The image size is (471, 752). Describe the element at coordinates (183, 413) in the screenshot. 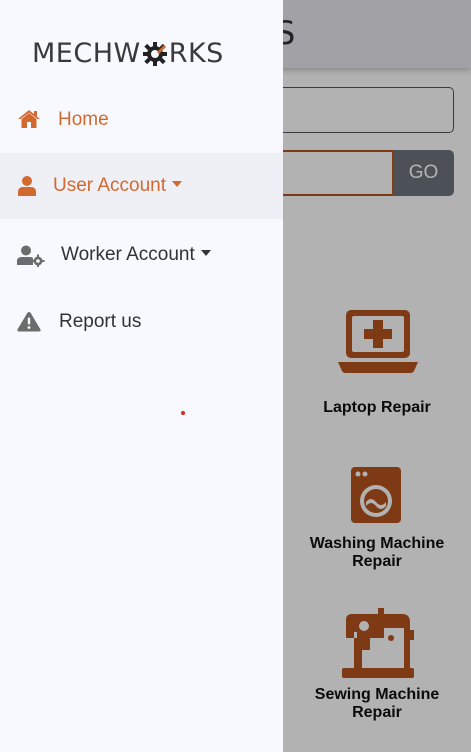

I see `red-dot` at that location.